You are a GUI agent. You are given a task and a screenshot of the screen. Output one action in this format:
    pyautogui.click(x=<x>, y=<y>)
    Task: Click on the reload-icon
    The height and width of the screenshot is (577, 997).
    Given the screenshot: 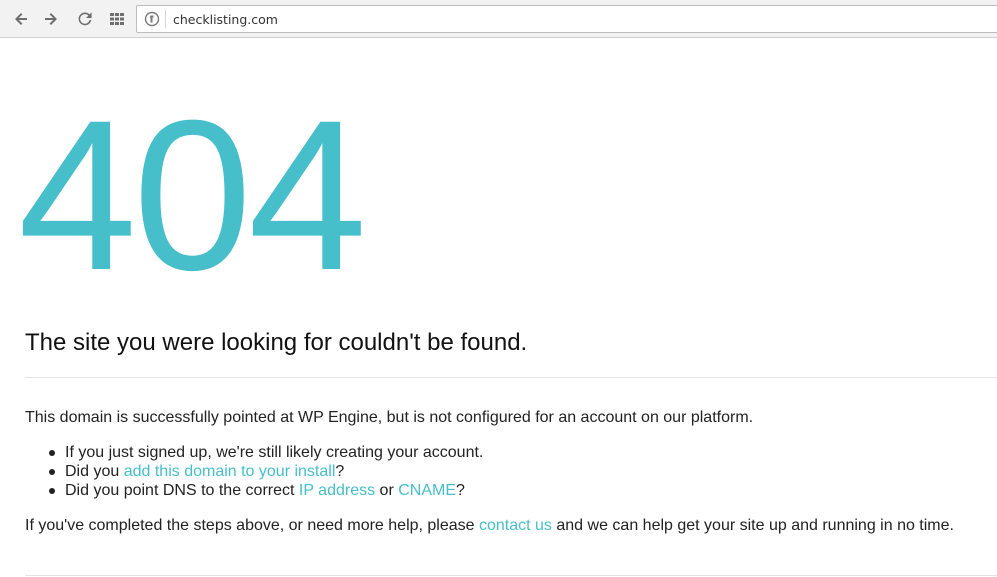 What is the action you would take?
    pyautogui.click(x=85, y=19)
    